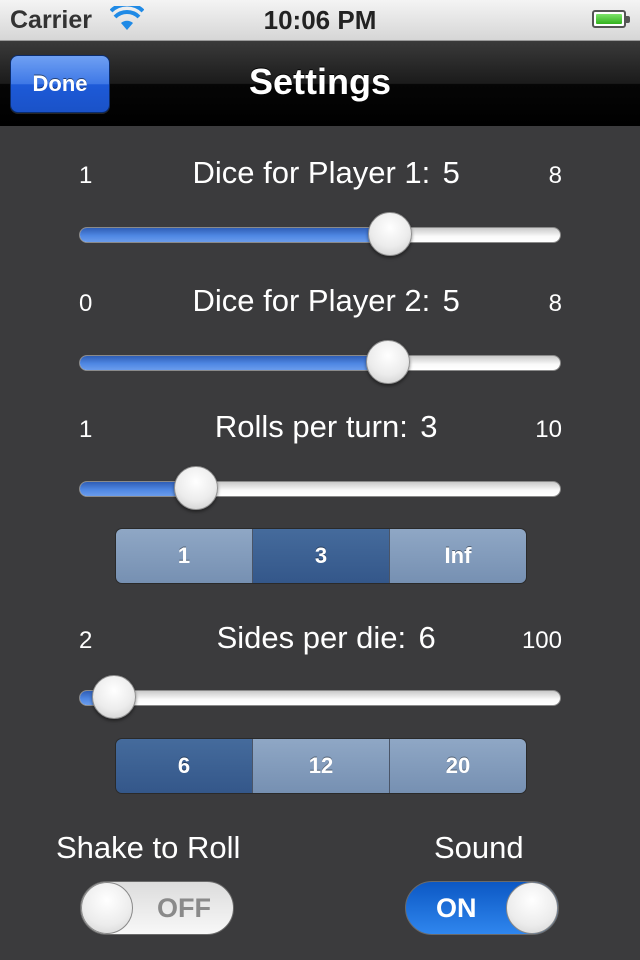  I want to click on slider-p2-max: 8, so click(555, 303).